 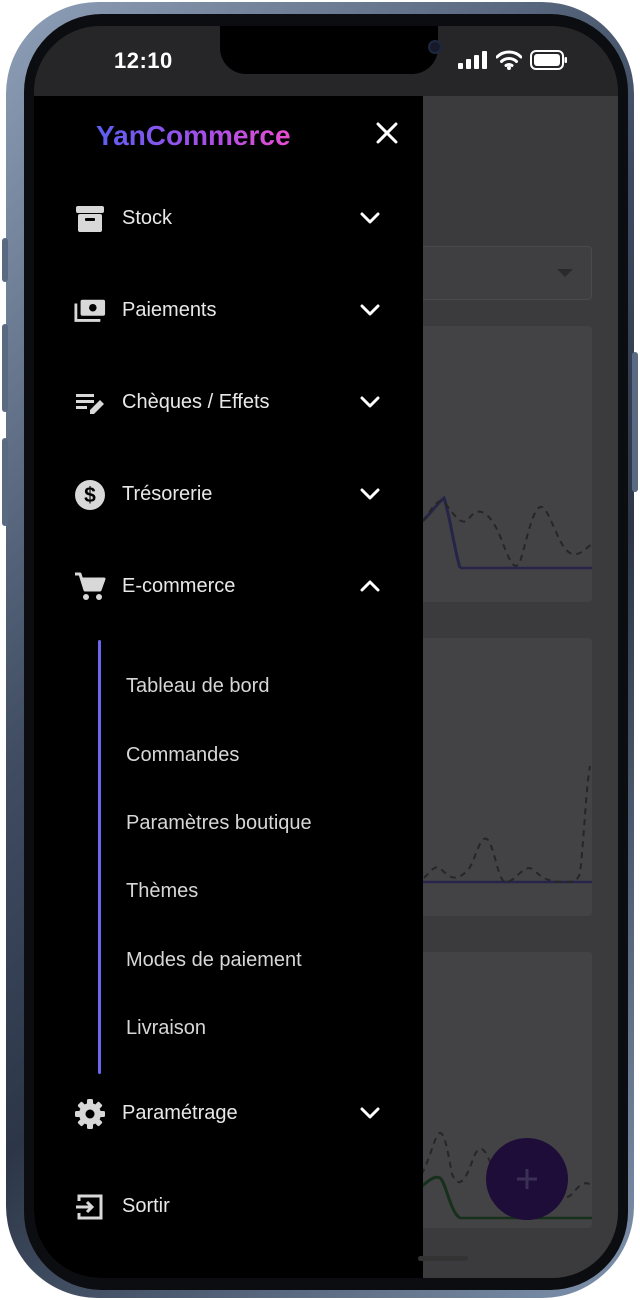 I want to click on close-drawer-button, so click(x=387, y=133).